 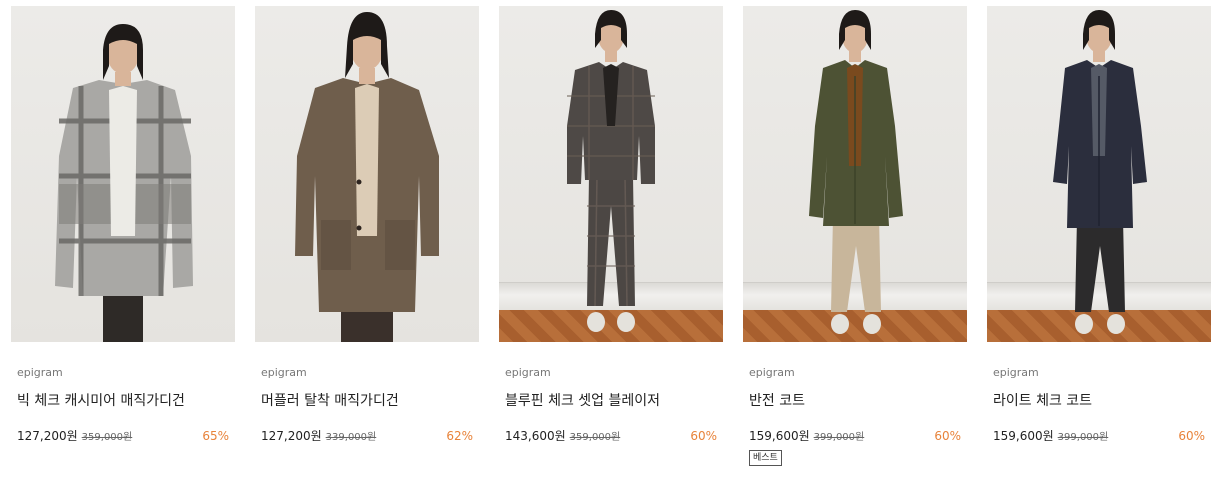 What do you see at coordinates (370, 401) in the screenshot?
I see `product-name: 머플러 탈착 매직가디건` at bounding box center [370, 401].